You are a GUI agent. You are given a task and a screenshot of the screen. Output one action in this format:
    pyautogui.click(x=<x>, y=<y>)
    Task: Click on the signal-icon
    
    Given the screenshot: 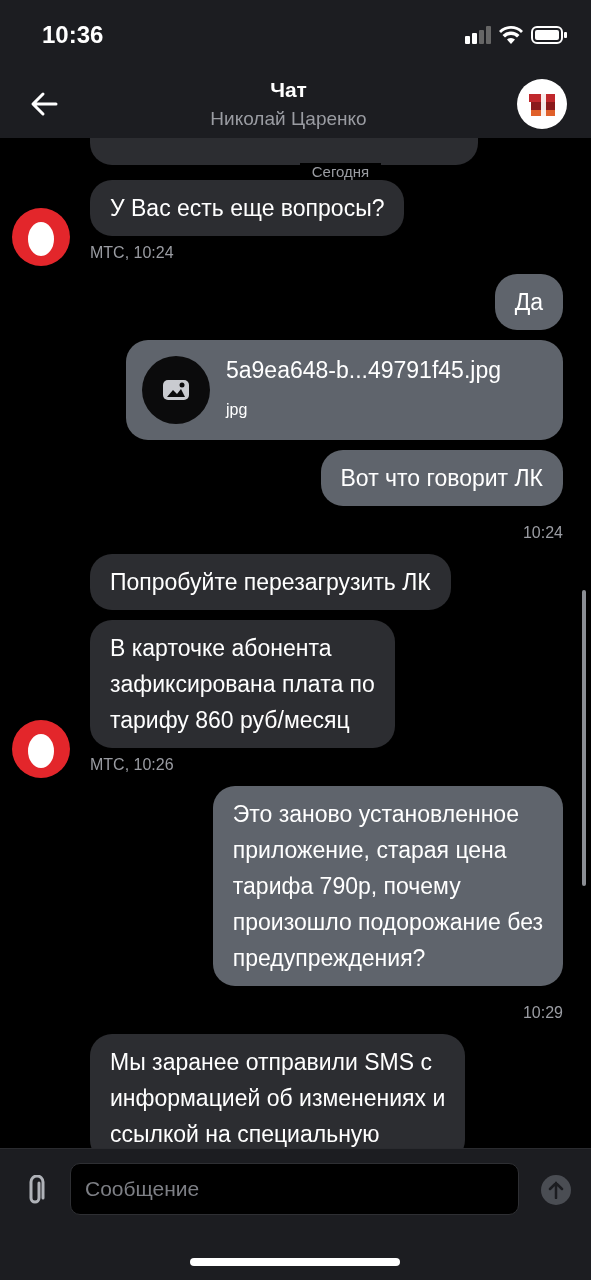 What is the action you would take?
    pyautogui.click(x=478, y=35)
    